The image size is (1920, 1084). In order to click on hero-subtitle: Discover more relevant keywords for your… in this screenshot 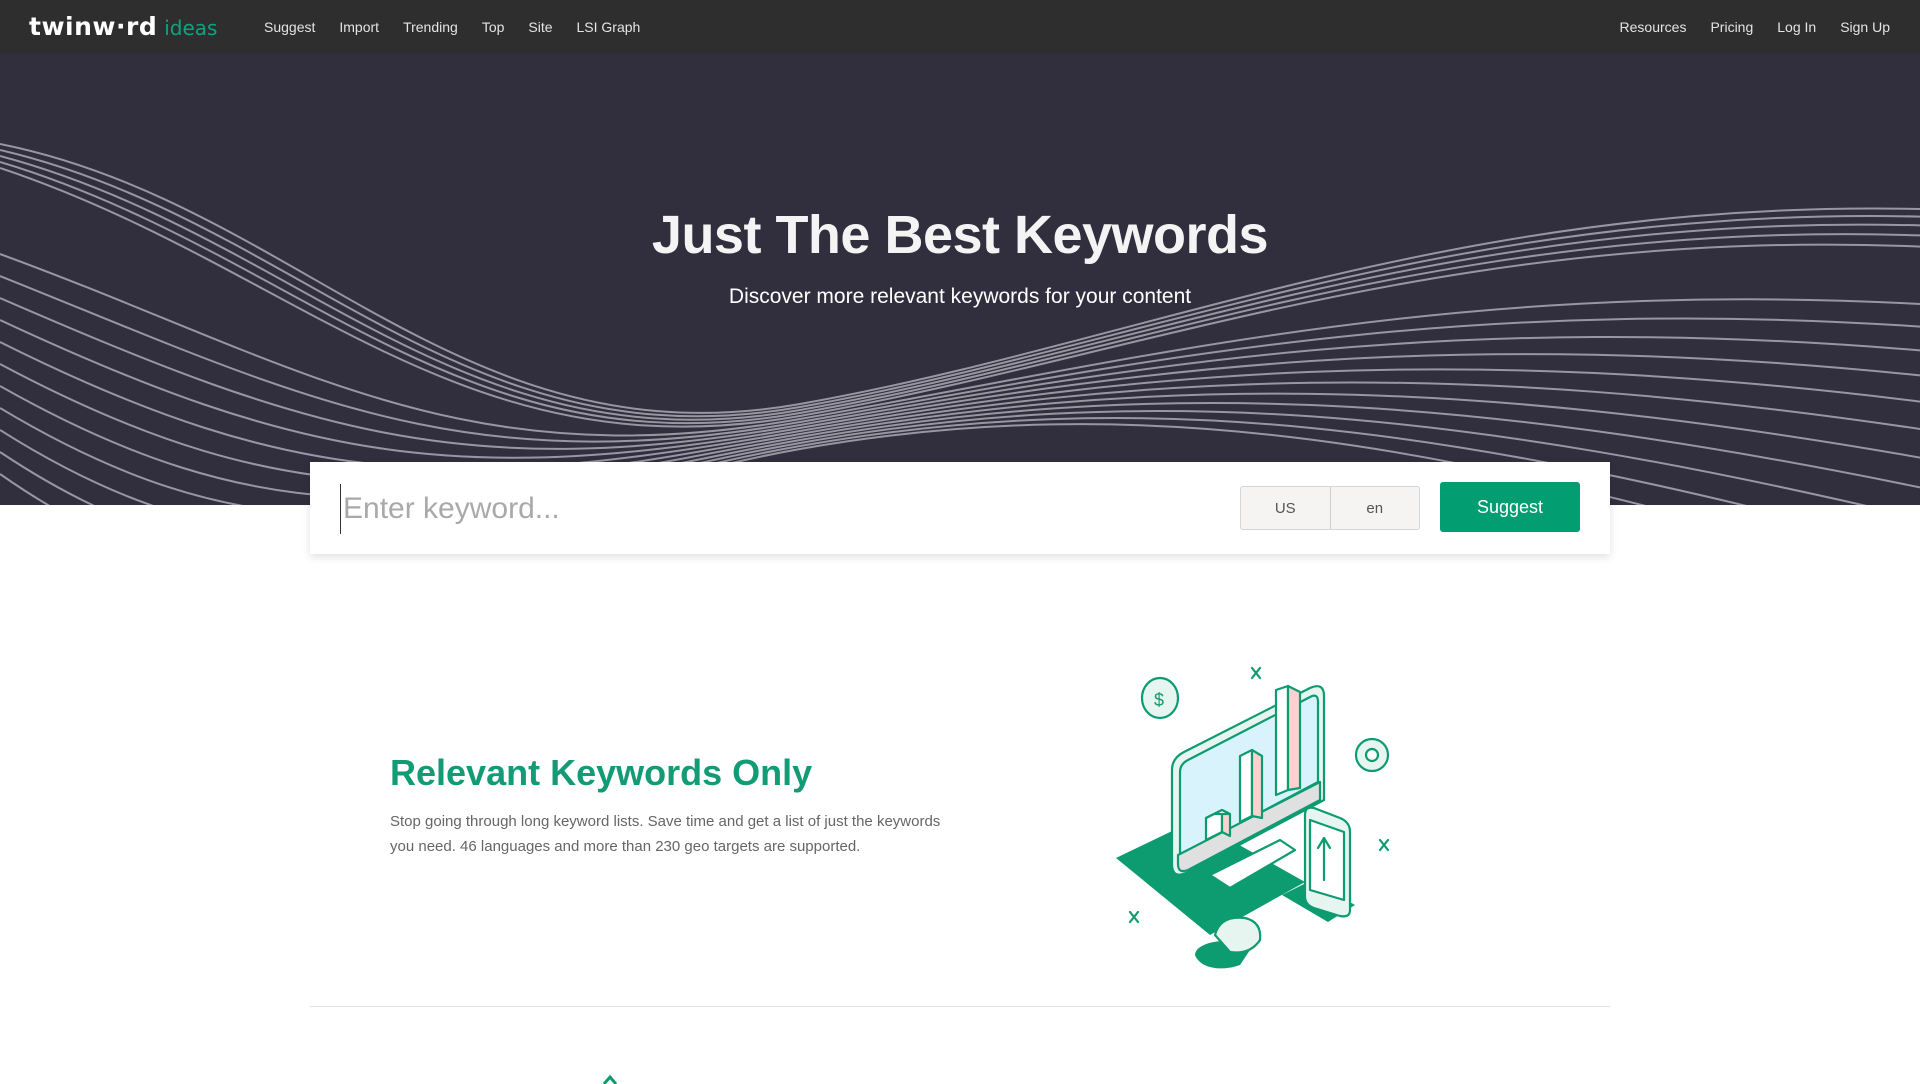, I will do `click(960, 296)`.